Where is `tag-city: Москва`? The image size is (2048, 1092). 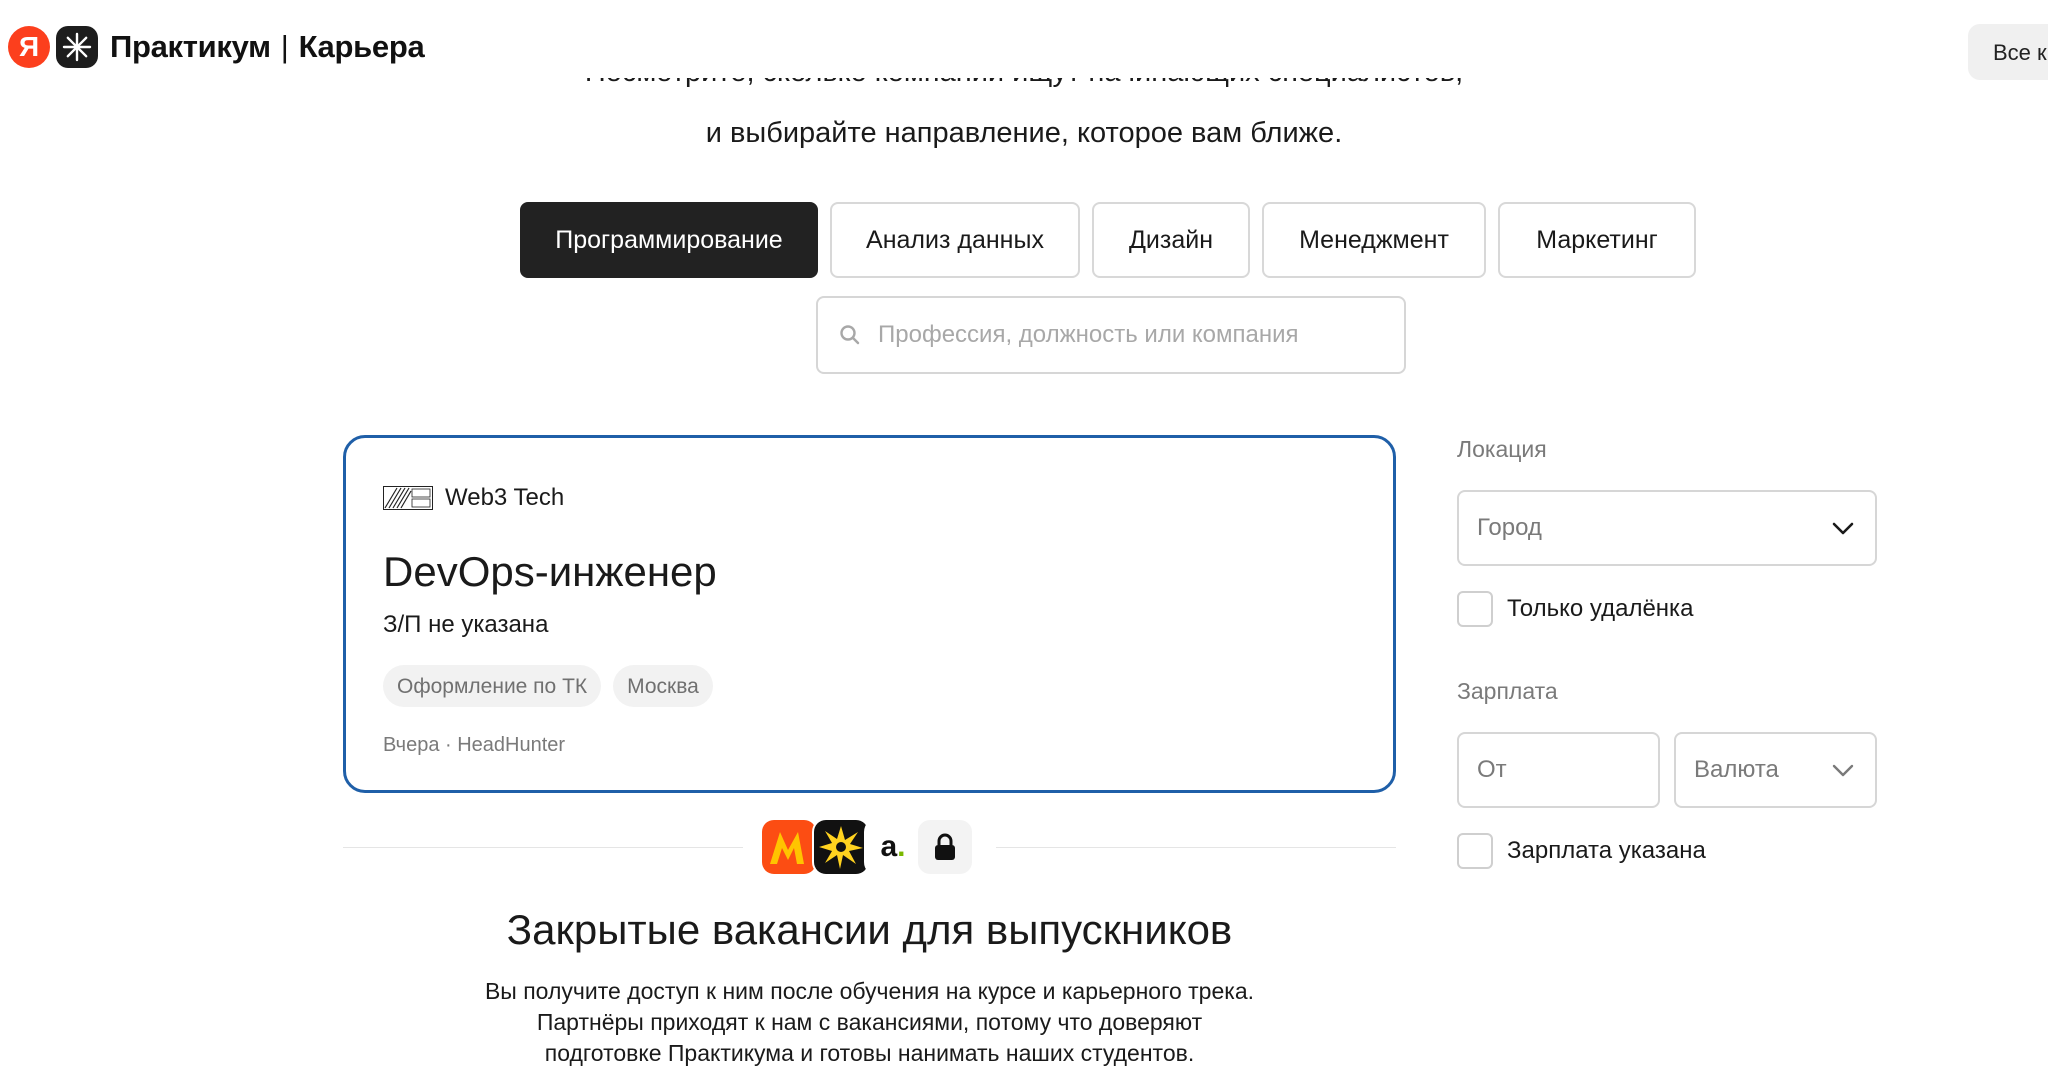
tag-city: Москва is located at coordinates (663, 686).